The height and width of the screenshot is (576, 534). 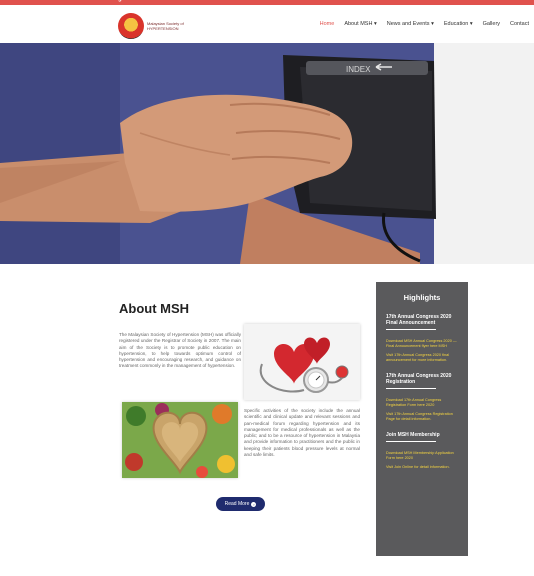 I want to click on highlights-title: Highlights, so click(x=422, y=297).